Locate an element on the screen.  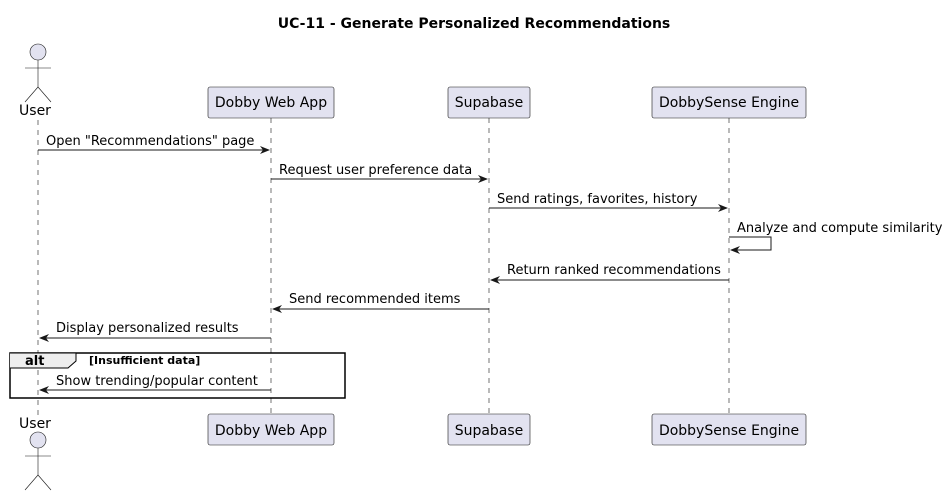
message-7-label: Display personalized results is located at coordinates (147, 328).